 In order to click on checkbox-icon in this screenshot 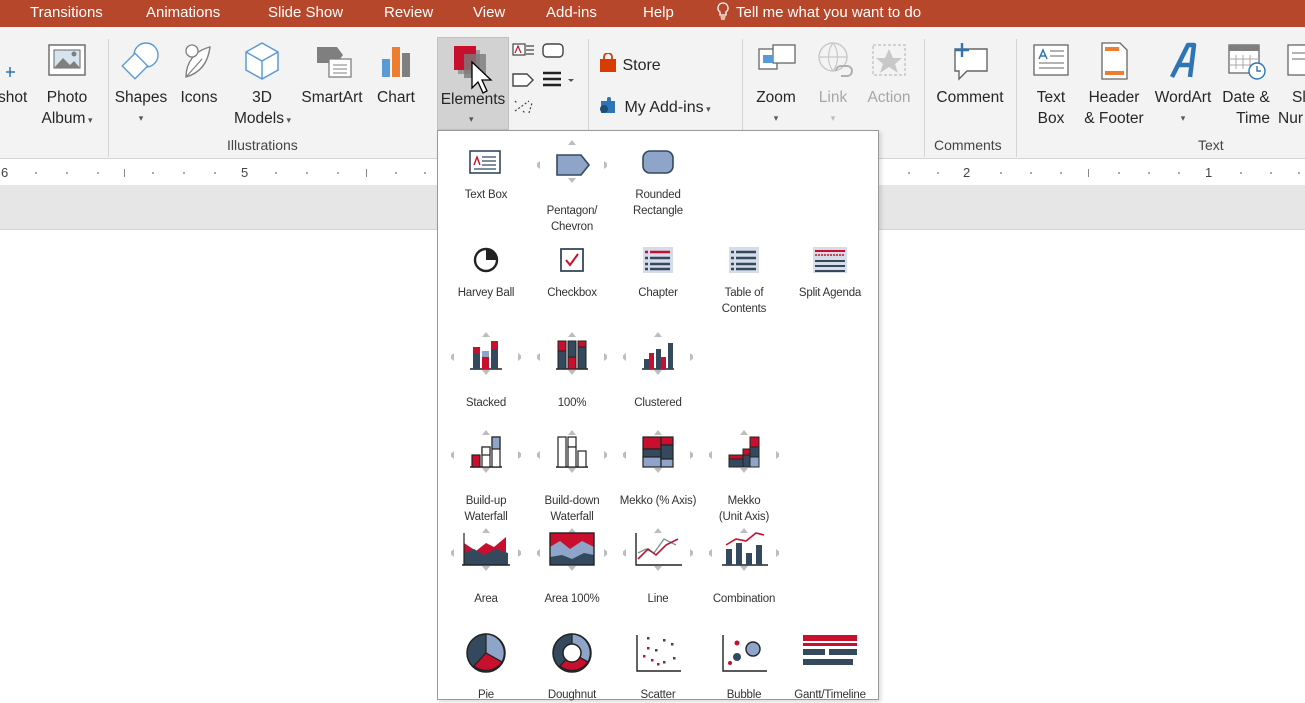, I will do `click(572, 260)`.